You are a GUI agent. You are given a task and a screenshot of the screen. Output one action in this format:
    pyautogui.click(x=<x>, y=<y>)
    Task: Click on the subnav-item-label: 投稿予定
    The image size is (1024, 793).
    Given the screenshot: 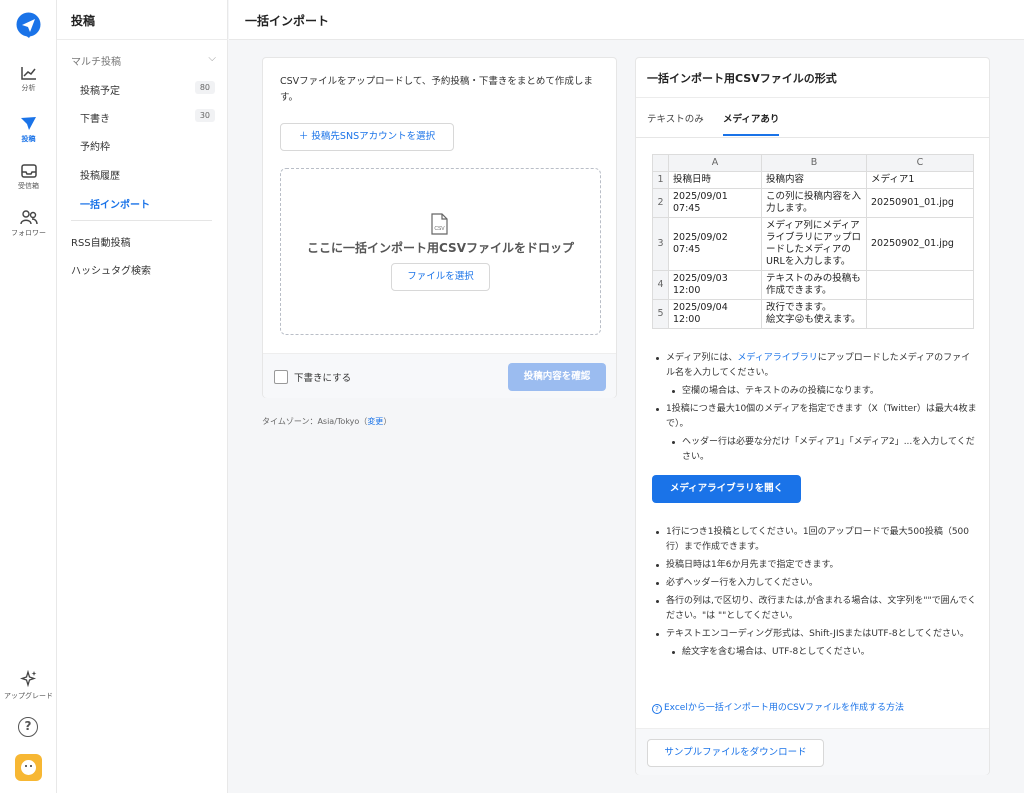 What is the action you would take?
    pyautogui.click(x=100, y=91)
    